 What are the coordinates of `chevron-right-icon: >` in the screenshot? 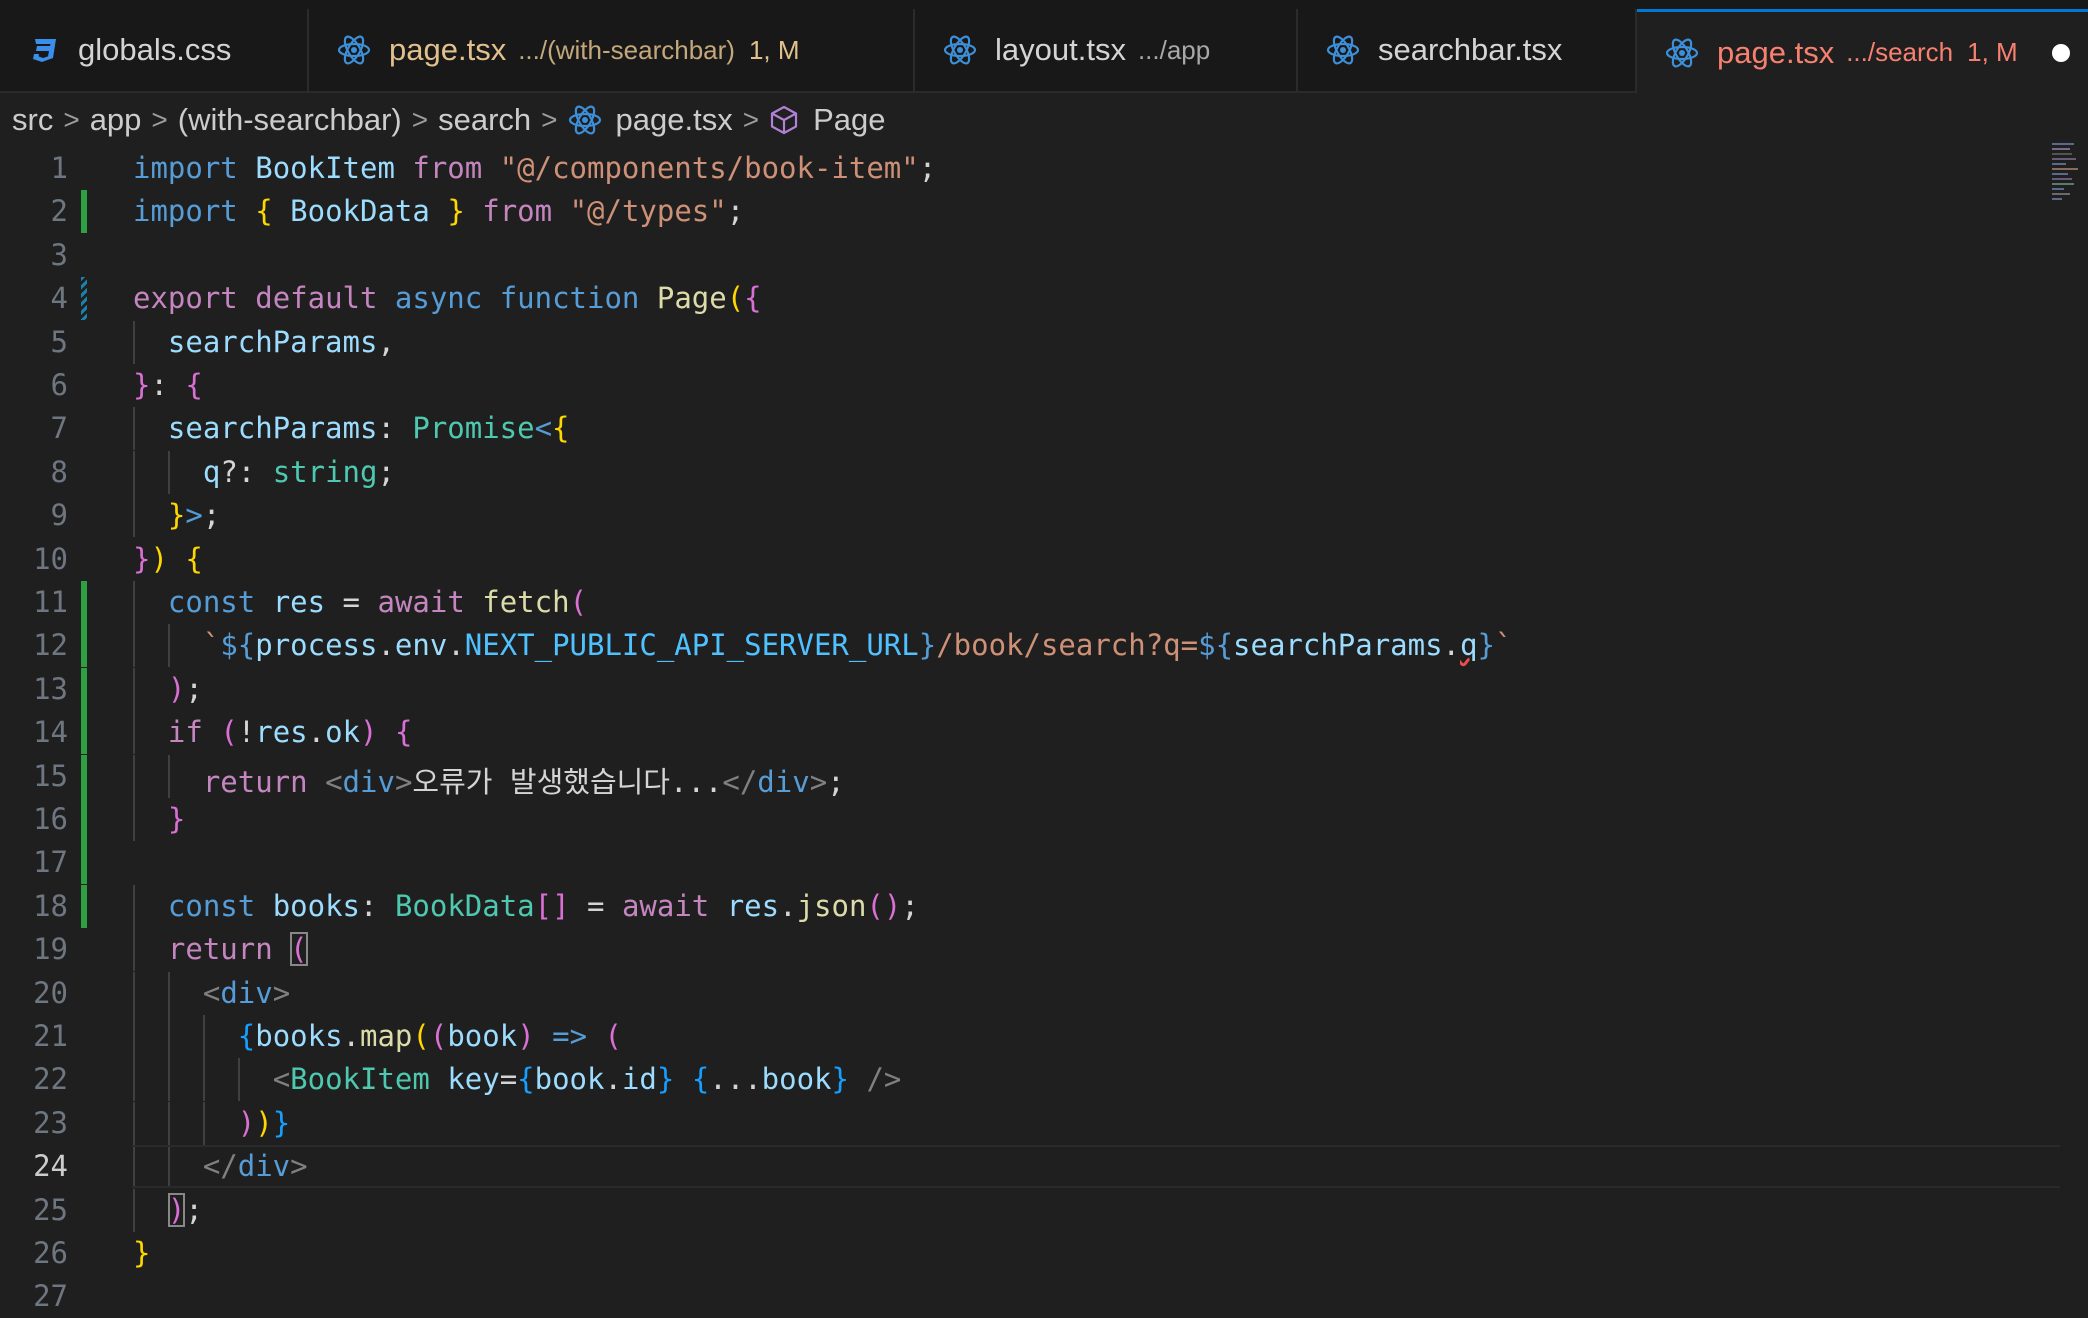 It's located at (751, 119).